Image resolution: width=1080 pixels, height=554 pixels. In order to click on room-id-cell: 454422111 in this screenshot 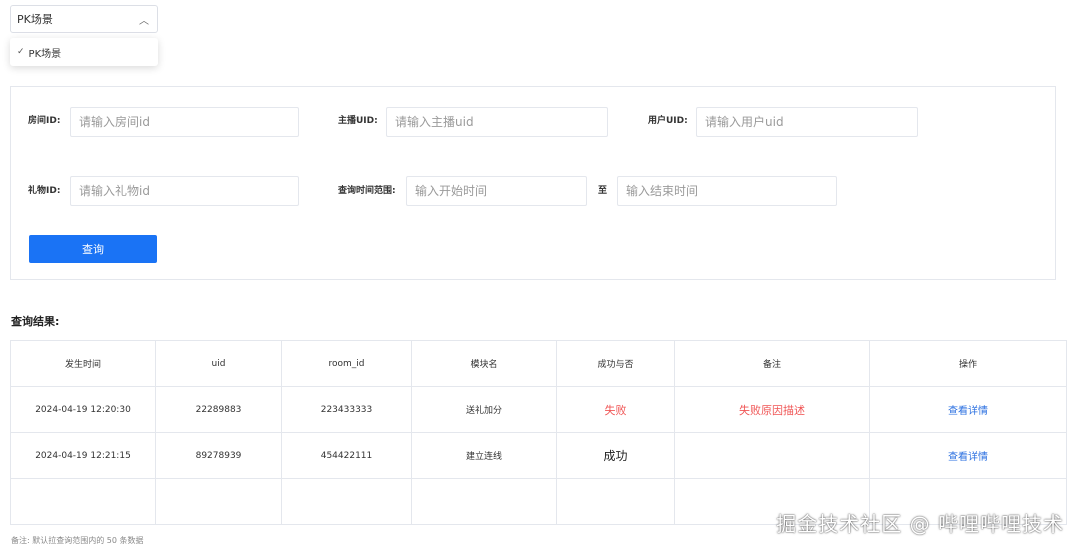, I will do `click(346, 455)`.